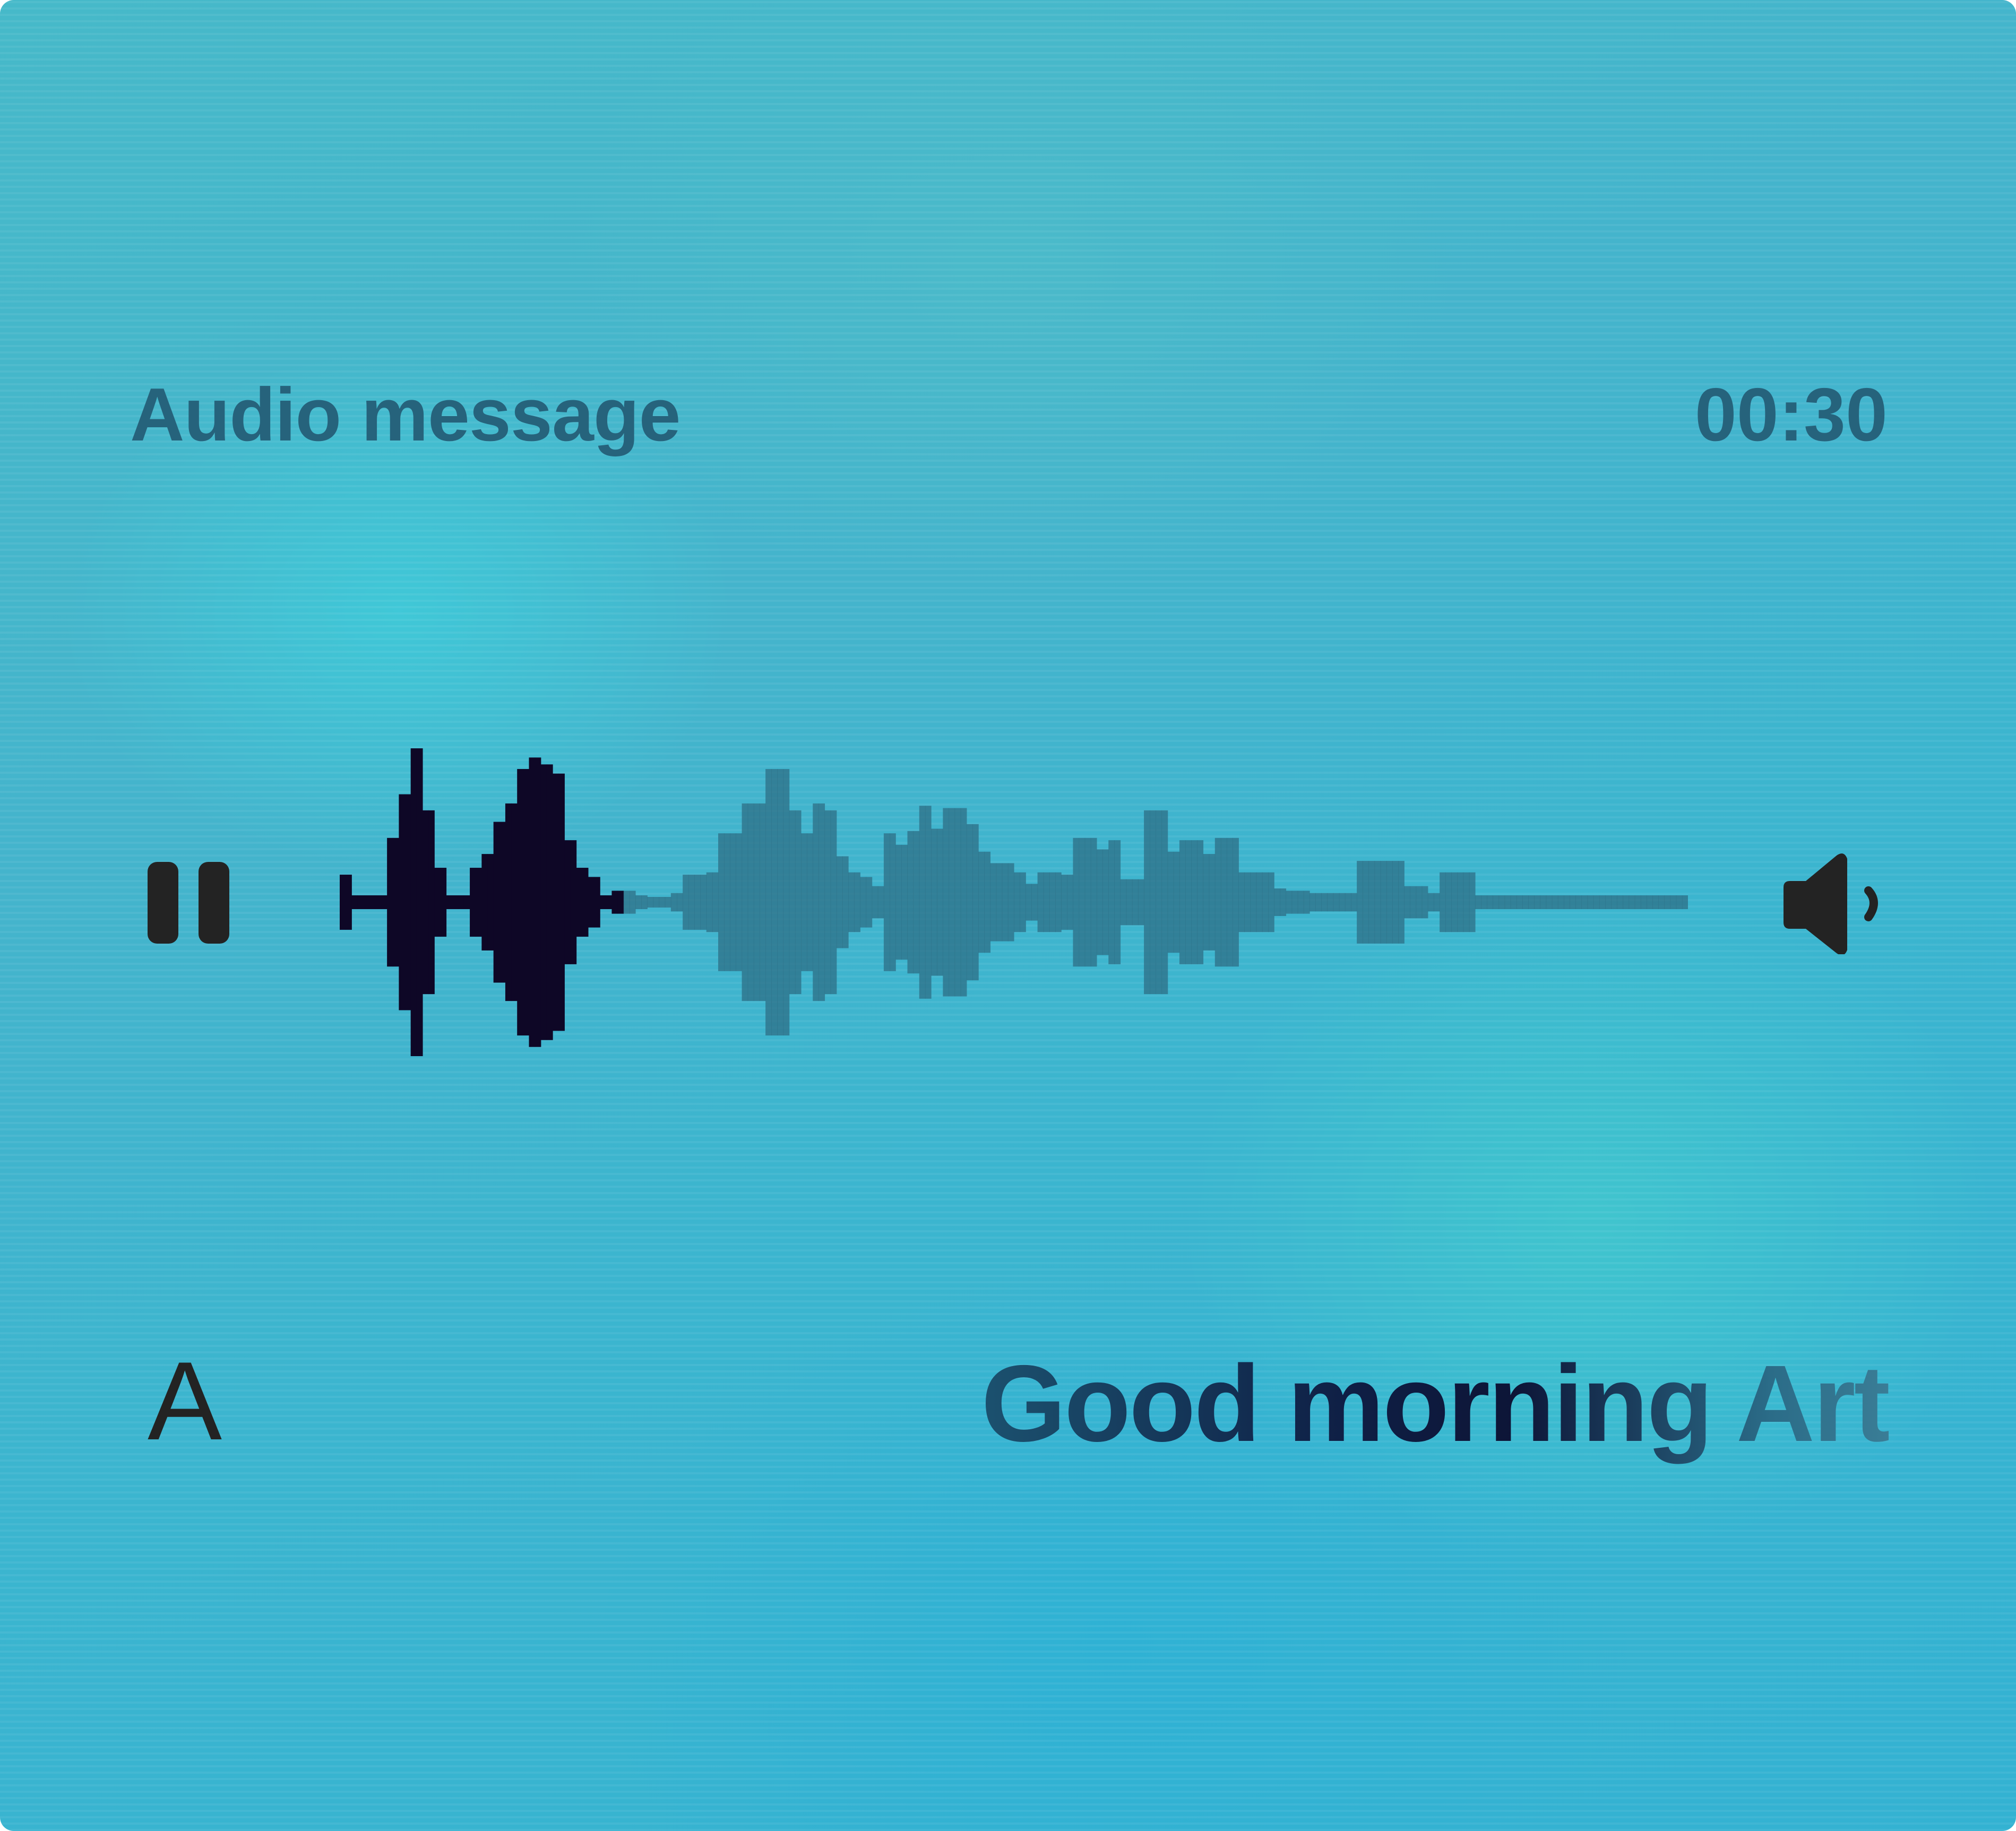 This screenshot has height=1831, width=2016. I want to click on pause-button, so click(189, 901).